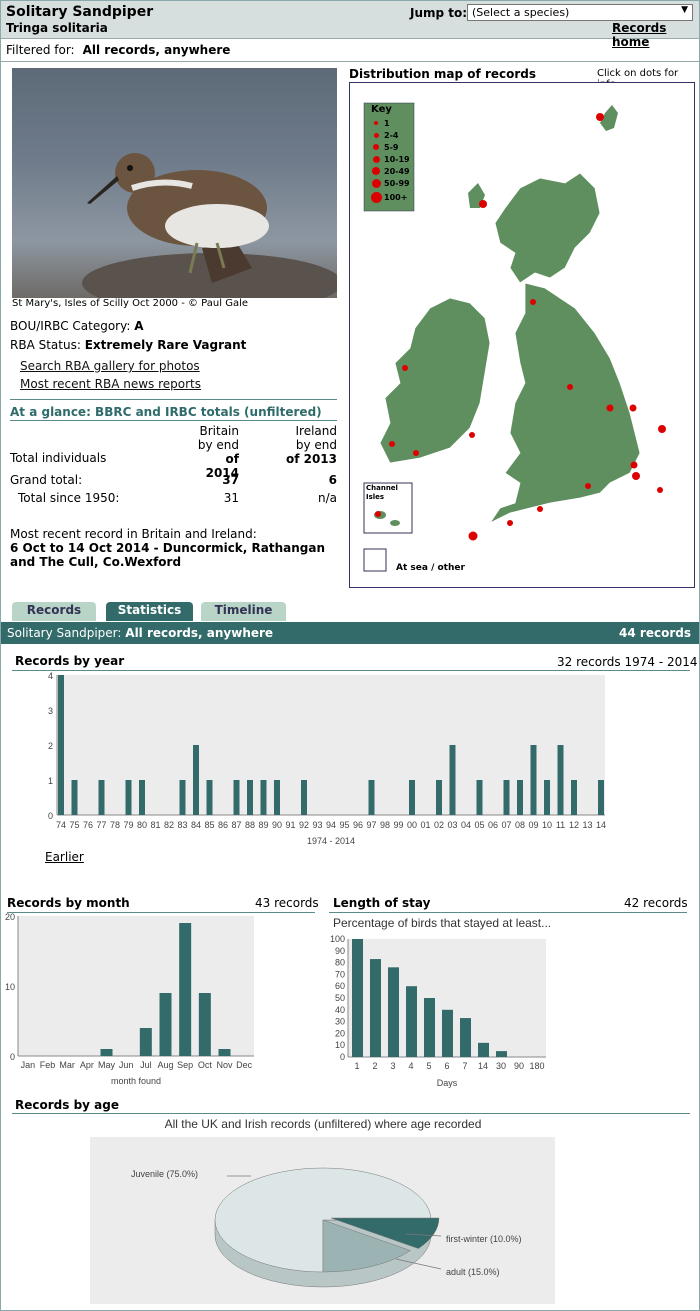  Describe the element at coordinates (656, 903) in the screenshot. I see `stay-chart-summary: 42 records` at that location.